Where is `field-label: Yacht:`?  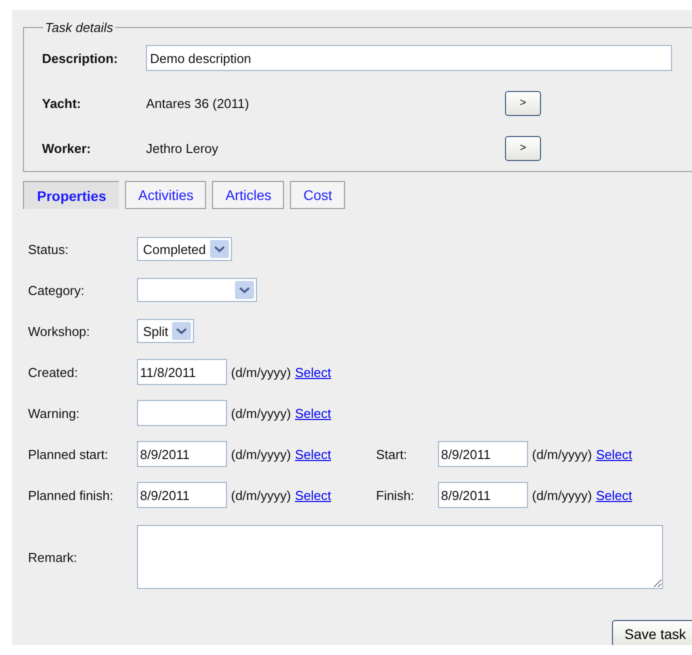 field-label: Yacht: is located at coordinates (62, 103).